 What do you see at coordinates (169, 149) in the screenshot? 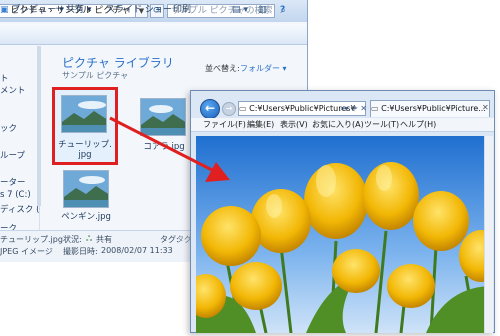
I see `pointer-arrow` at bounding box center [169, 149].